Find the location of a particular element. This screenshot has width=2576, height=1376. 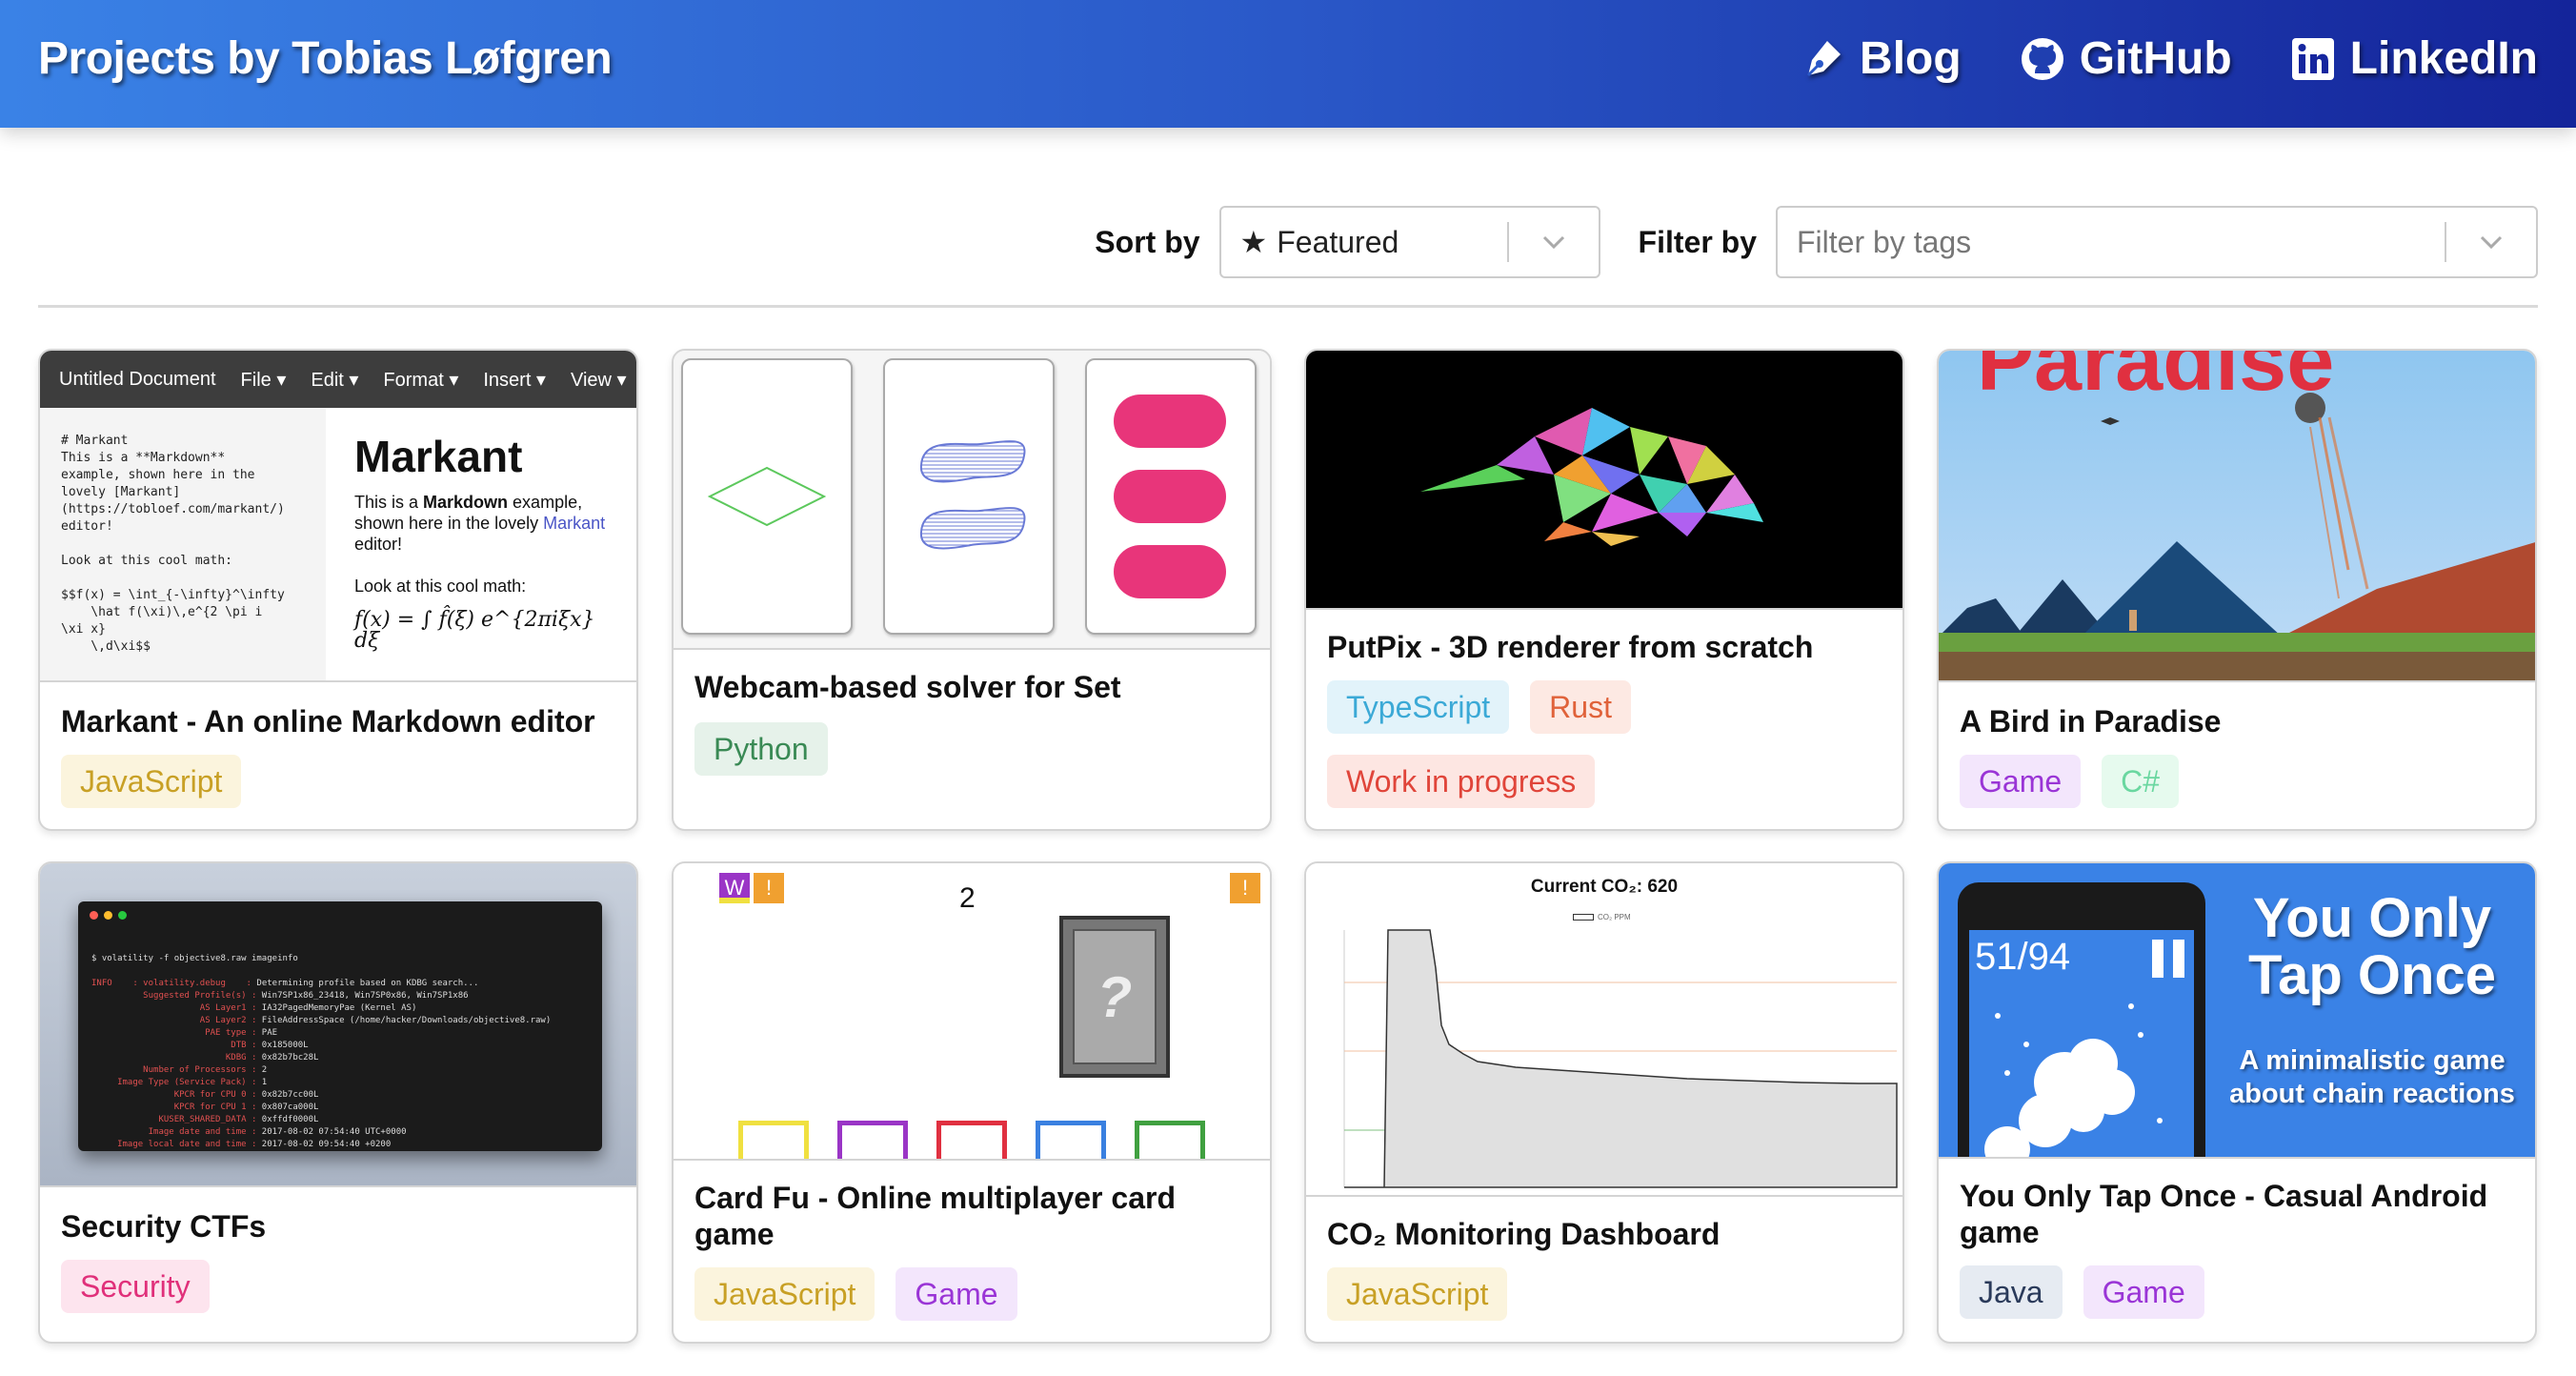

github-icon is located at coordinates (2042, 59).